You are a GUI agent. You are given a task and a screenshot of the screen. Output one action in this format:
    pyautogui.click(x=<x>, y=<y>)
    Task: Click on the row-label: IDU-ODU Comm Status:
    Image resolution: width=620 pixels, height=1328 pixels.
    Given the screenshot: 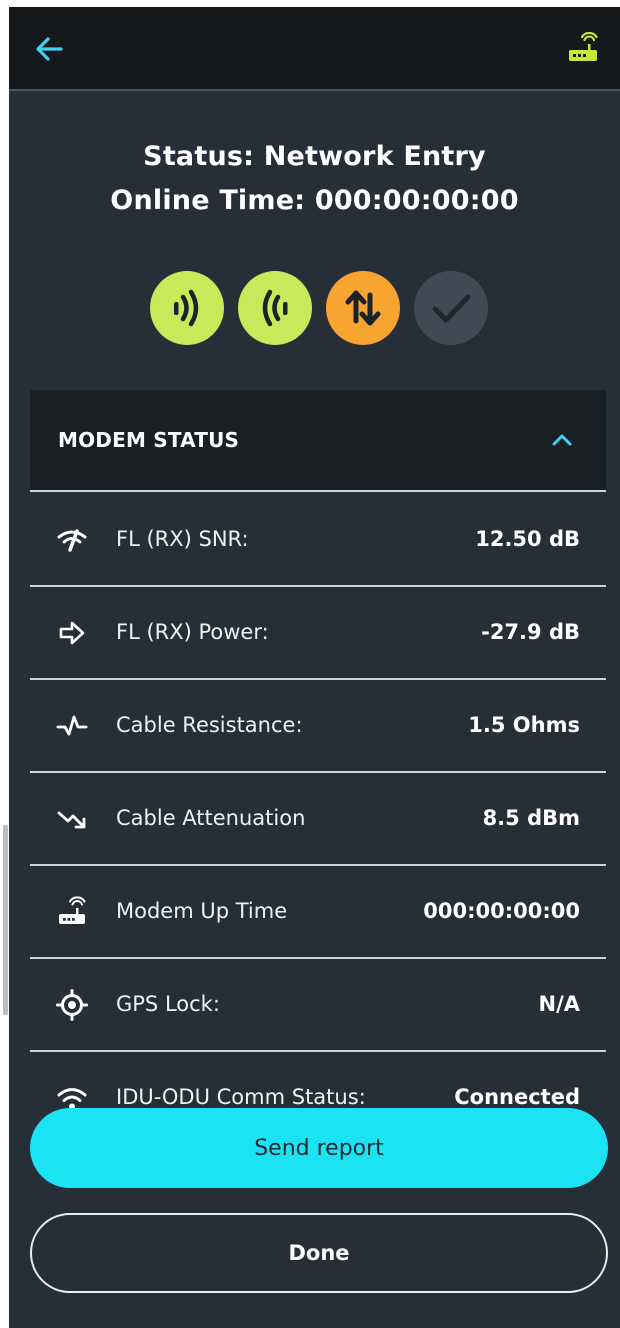 What is the action you would take?
    pyautogui.click(x=241, y=1097)
    